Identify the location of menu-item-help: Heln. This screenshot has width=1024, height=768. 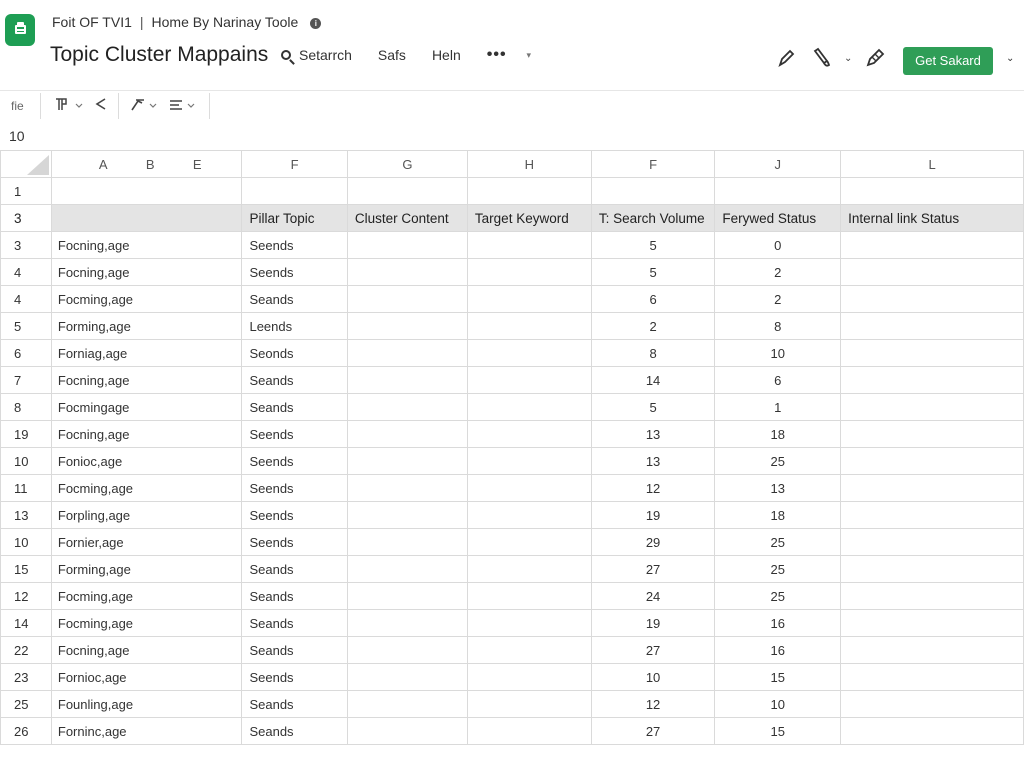
(446, 55).